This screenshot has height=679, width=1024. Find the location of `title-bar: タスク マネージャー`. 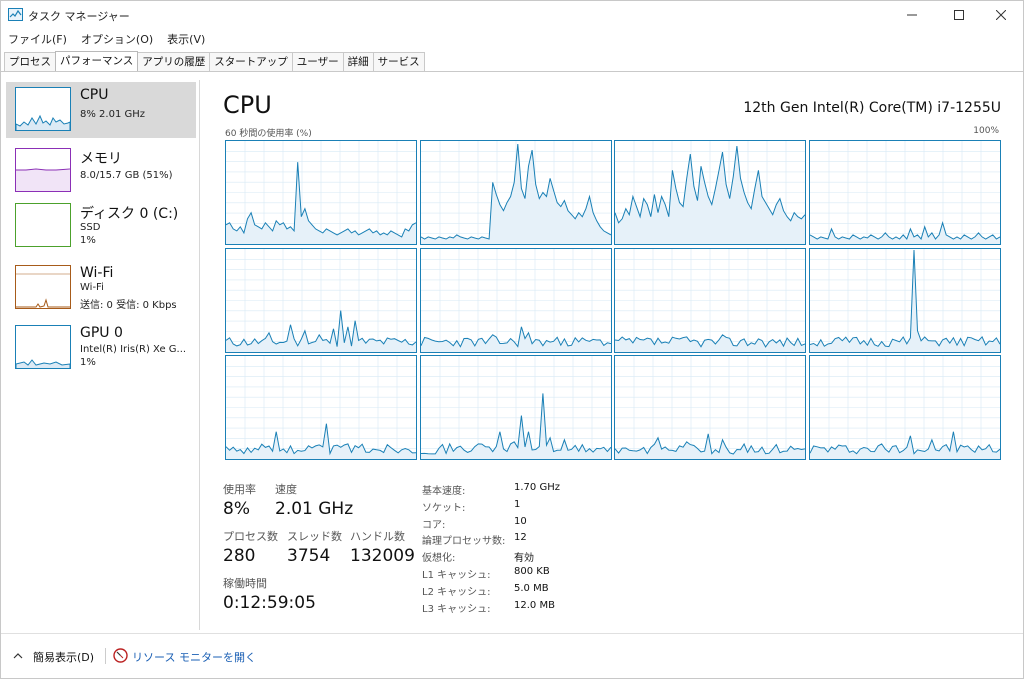

title-bar: タスク マネージャー is located at coordinates (512, 15).